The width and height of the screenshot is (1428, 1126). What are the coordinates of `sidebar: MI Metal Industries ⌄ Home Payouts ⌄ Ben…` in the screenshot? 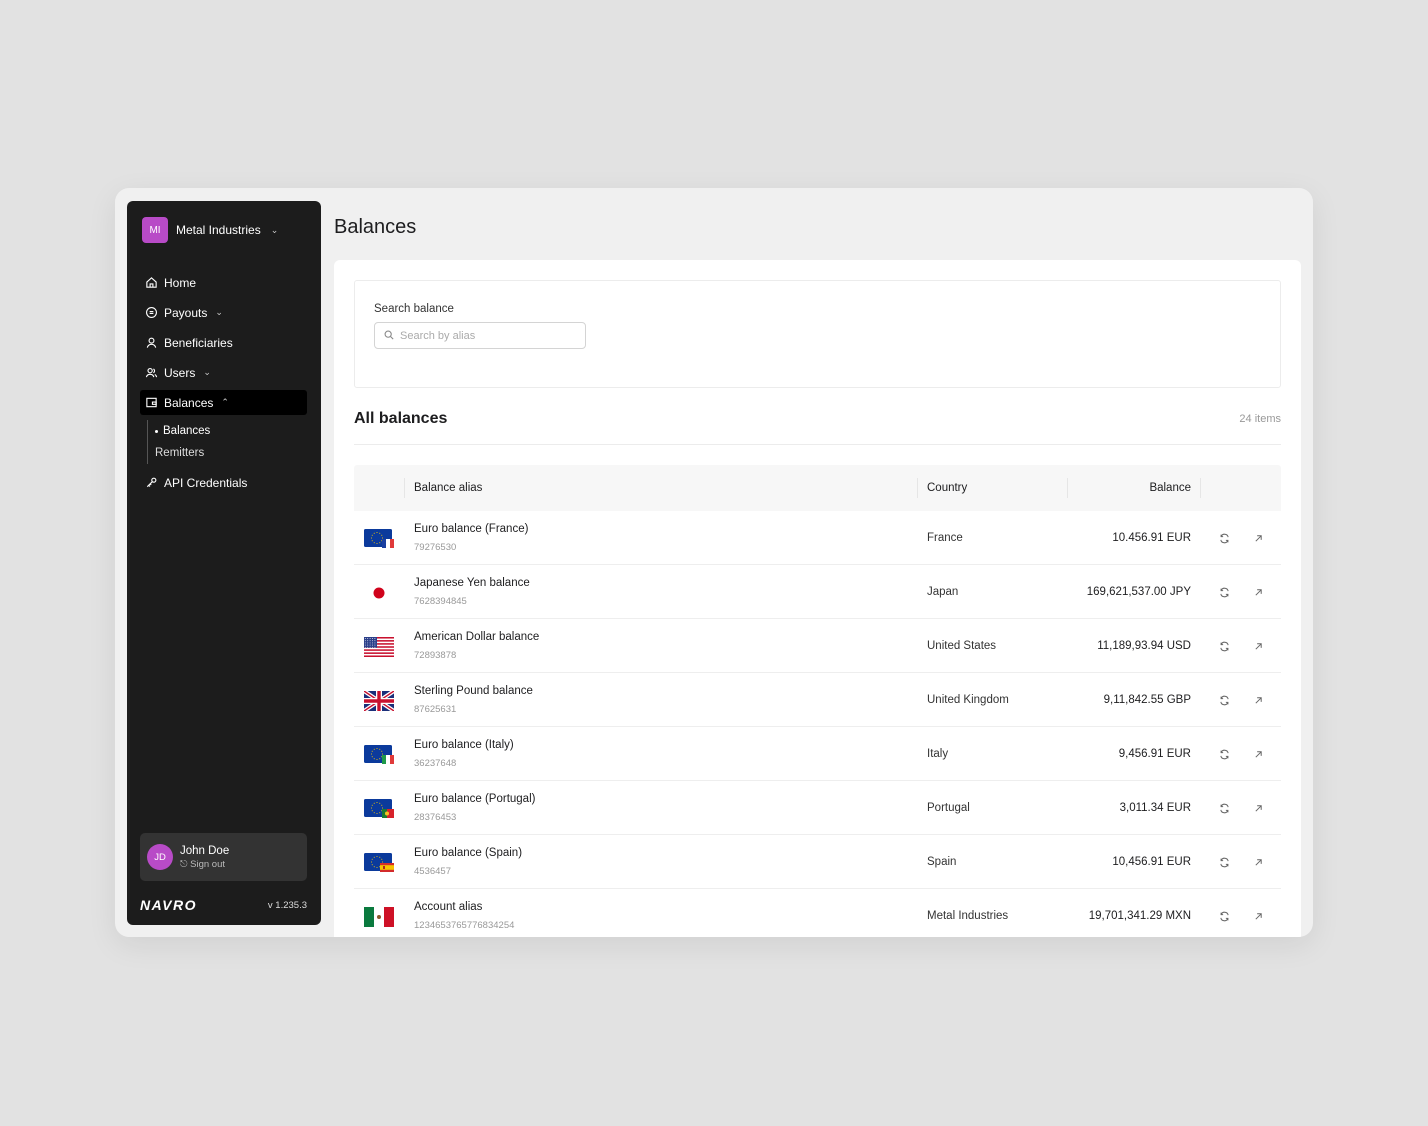 It's located at (224, 563).